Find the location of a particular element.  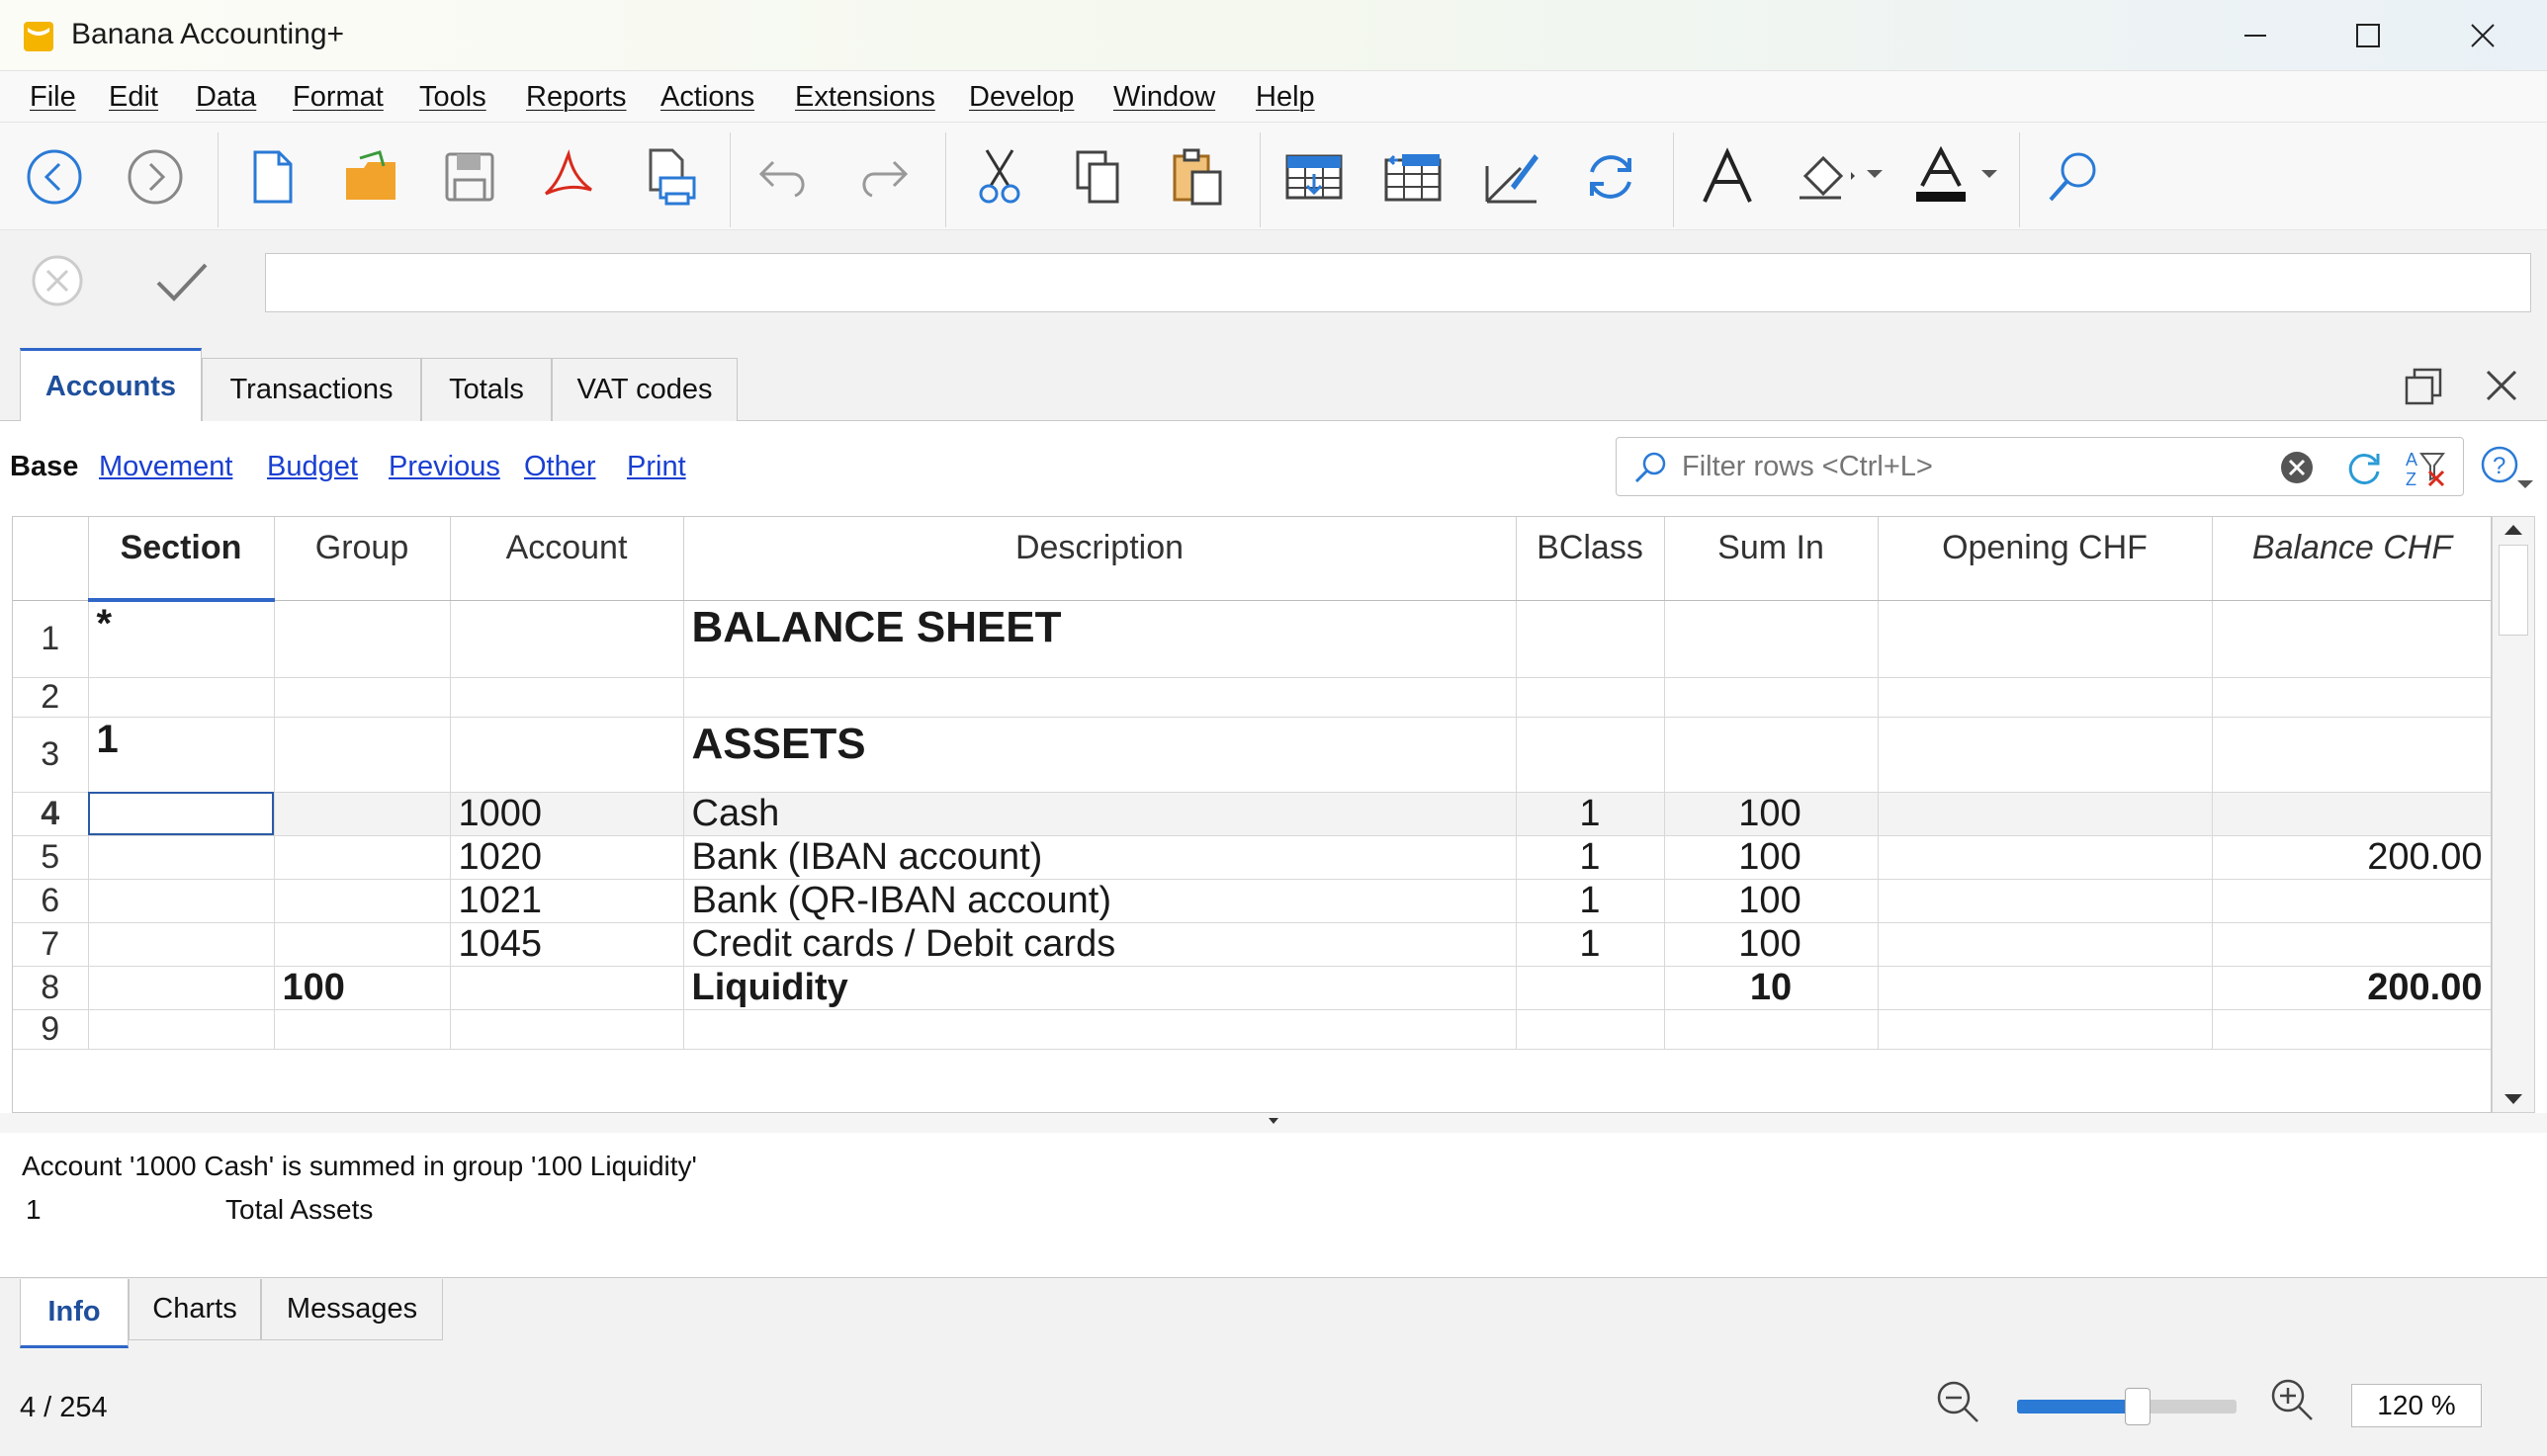

text-color-icon is located at coordinates (1941, 177).